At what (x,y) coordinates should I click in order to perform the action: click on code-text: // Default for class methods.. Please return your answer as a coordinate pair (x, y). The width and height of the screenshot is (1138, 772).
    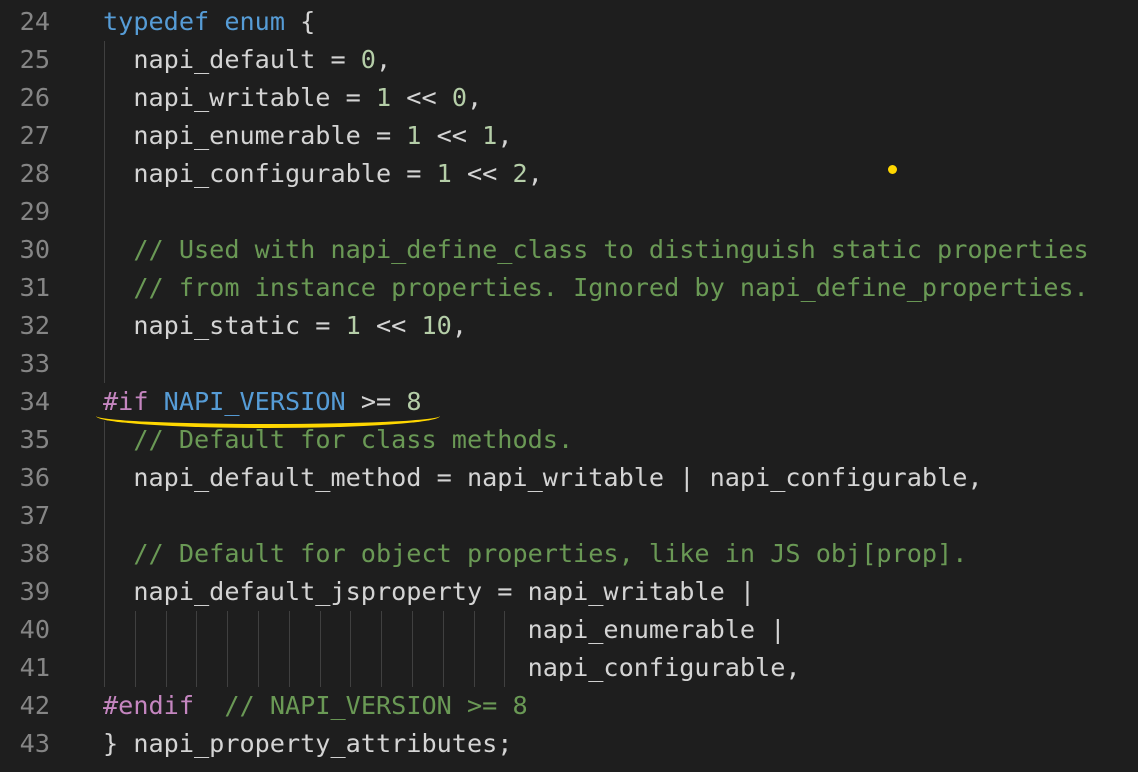
    Looking at the image, I should click on (338, 440).